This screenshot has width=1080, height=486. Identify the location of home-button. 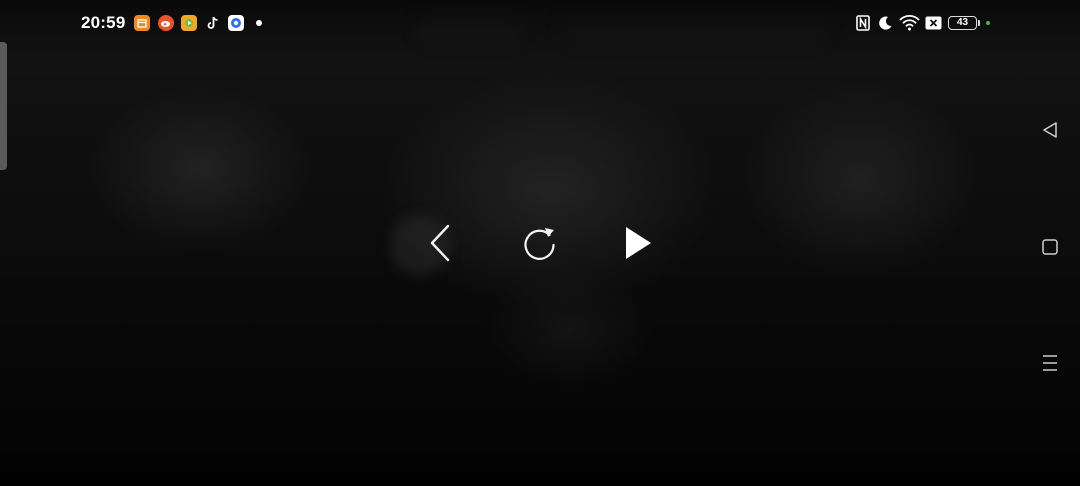
(1050, 247).